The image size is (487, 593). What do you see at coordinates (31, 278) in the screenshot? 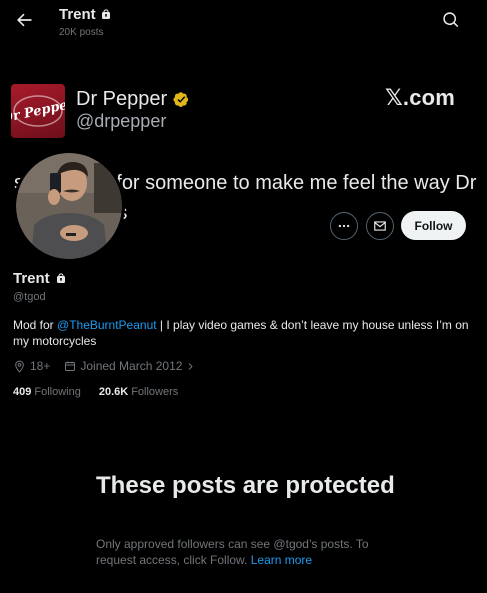
I see `profile-name-text: Trent` at bounding box center [31, 278].